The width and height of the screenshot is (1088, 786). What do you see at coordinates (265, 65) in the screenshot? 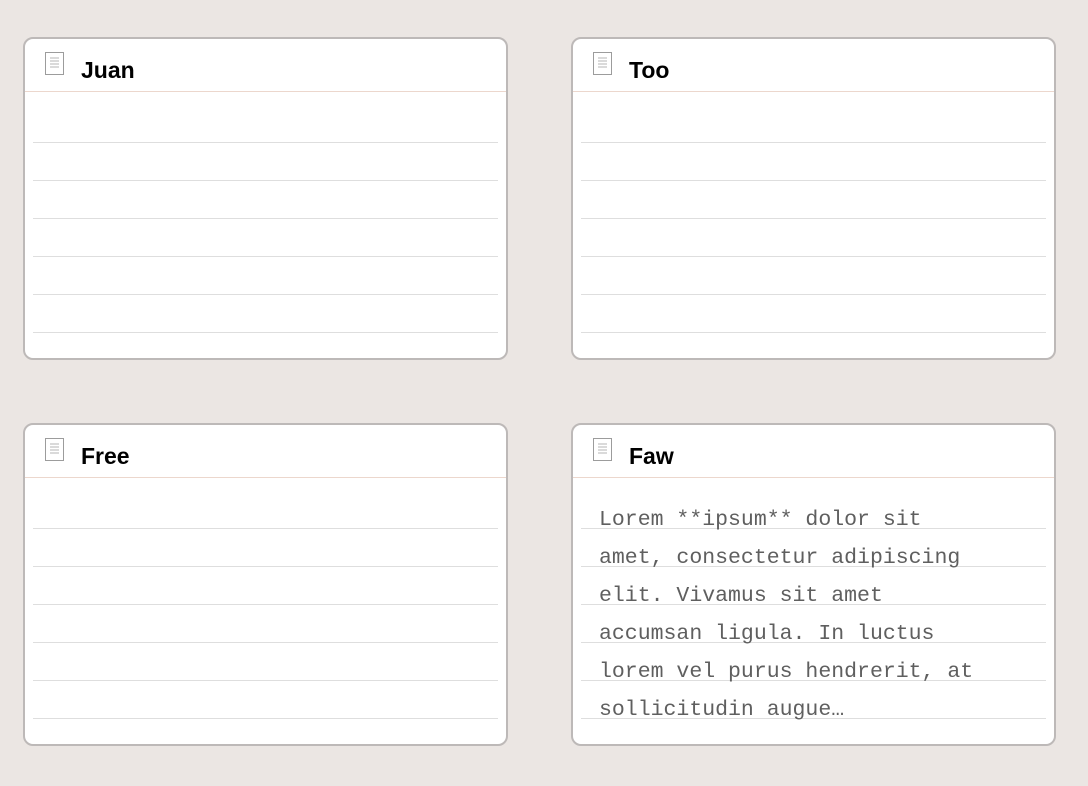
I see `card-header: Juan` at bounding box center [265, 65].